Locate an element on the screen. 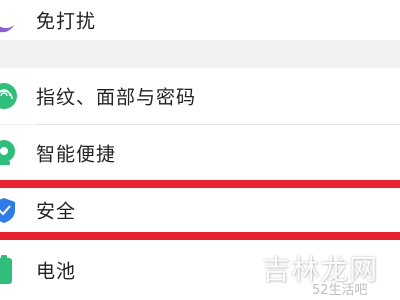 The height and width of the screenshot is (300, 400). fingerprint-icon is located at coordinates (10, 96).